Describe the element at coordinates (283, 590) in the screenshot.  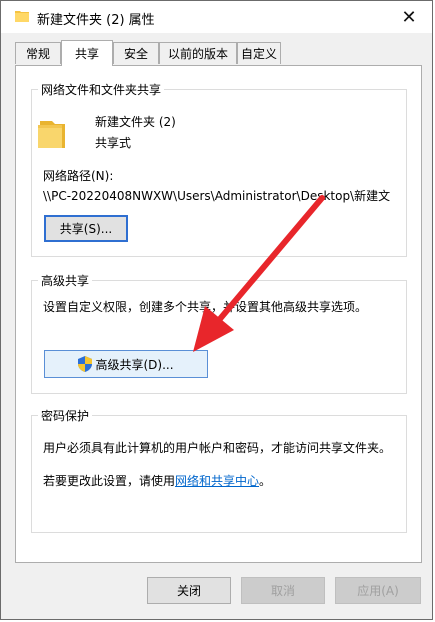
I see `cancel-button: 取消` at that location.